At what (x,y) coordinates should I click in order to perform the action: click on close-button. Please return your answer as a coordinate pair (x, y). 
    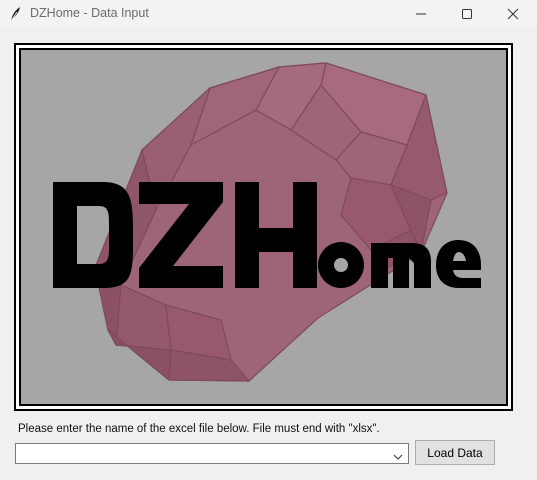
    Looking at the image, I should click on (513, 14).